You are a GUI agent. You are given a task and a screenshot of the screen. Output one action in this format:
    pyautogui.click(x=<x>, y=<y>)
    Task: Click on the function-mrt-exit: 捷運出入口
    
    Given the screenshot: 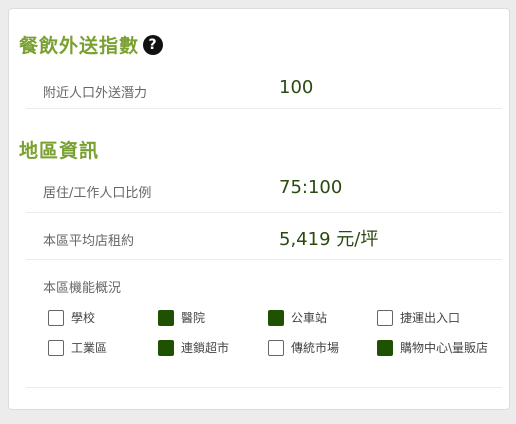 What is the action you would take?
    pyautogui.click(x=442, y=318)
    